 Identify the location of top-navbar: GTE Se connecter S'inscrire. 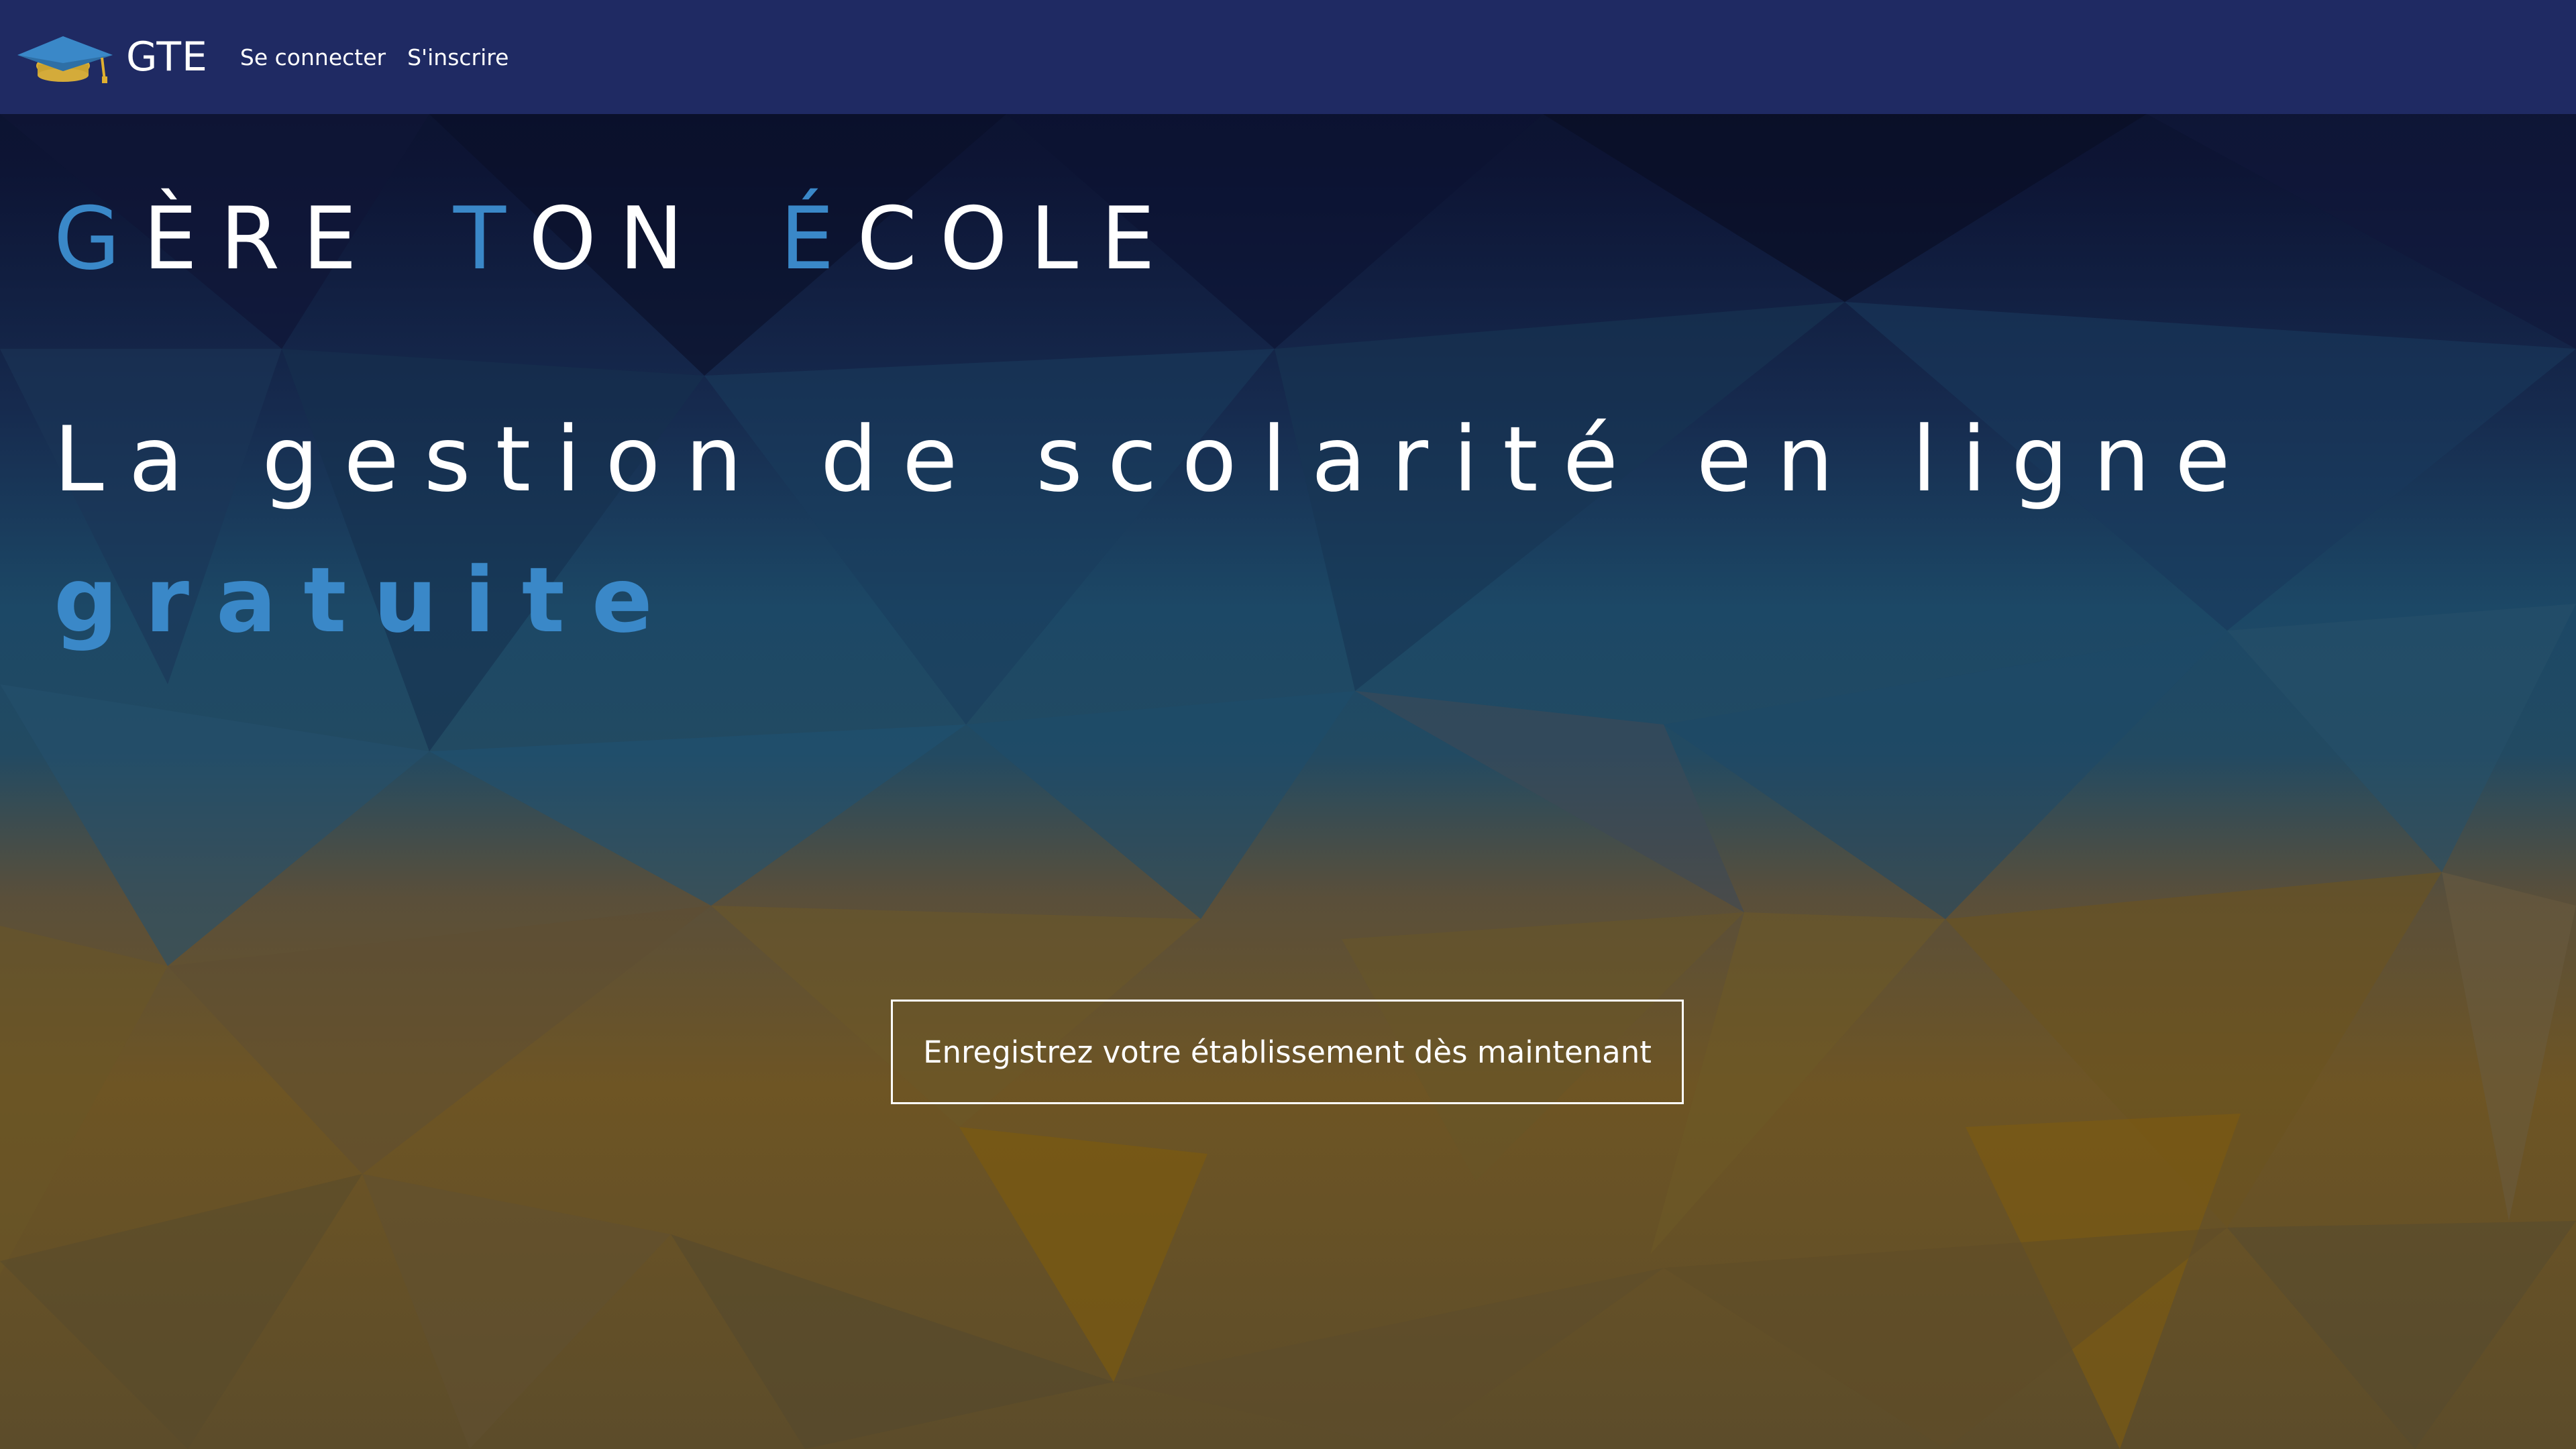
(1288, 57).